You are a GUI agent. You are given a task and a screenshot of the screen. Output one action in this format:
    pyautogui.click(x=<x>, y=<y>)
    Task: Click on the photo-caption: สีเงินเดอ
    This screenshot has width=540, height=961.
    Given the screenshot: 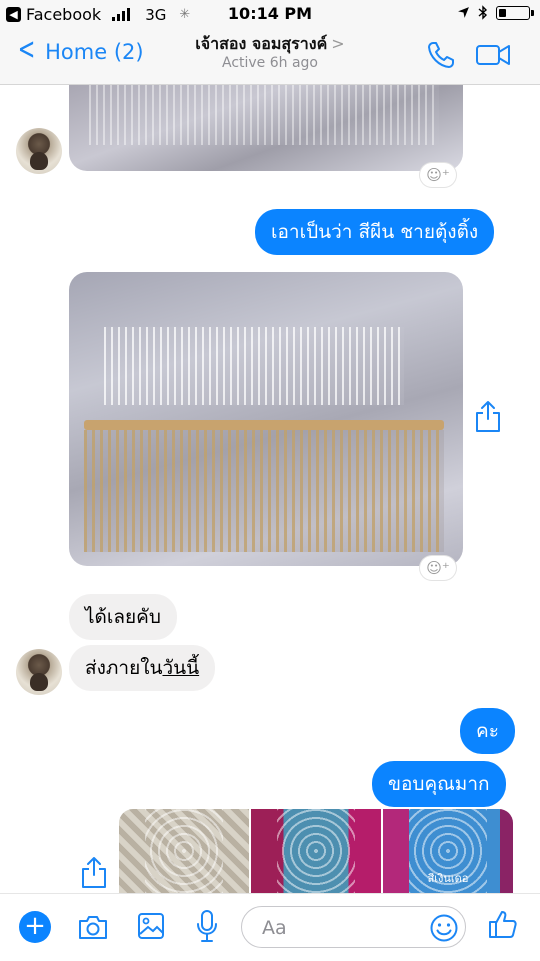 What is the action you would take?
    pyautogui.click(x=448, y=878)
    